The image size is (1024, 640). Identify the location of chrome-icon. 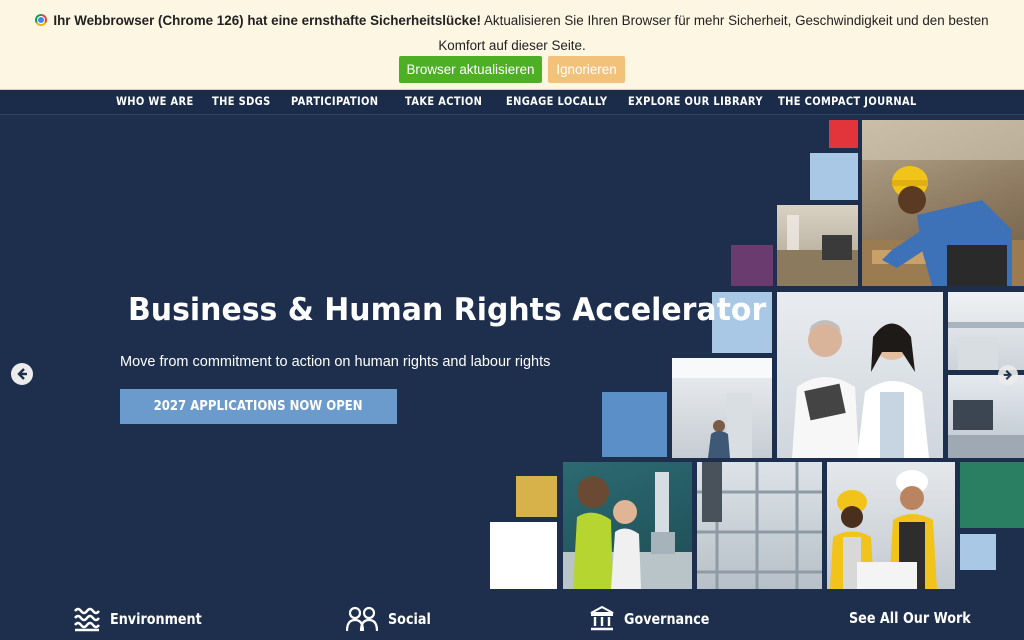
(41, 20).